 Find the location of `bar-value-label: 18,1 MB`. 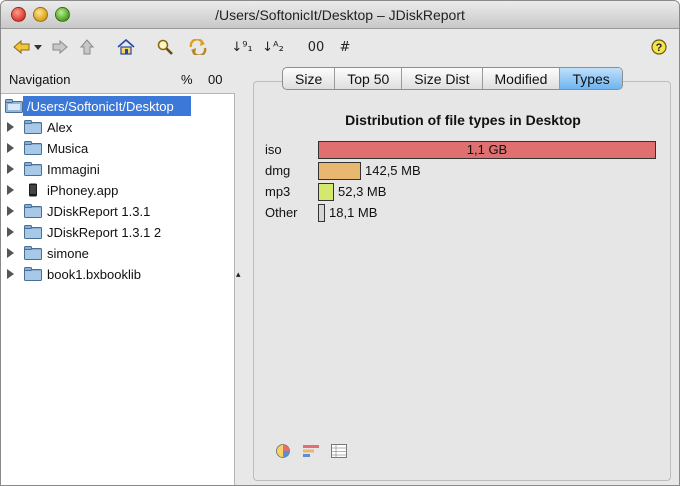

bar-value-label: 18,1 MB is located at coordinates (353, 212).